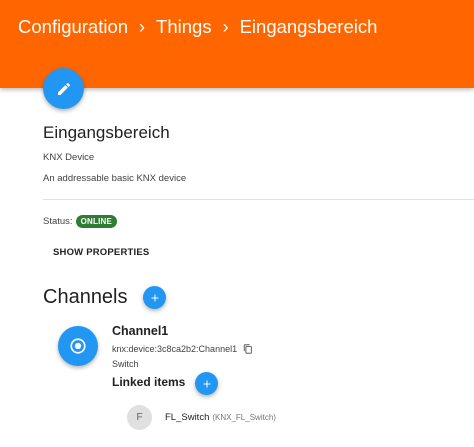  I want to click on linked-item: FL_Switch (KNX_FL_Switch), so click(220, 417).